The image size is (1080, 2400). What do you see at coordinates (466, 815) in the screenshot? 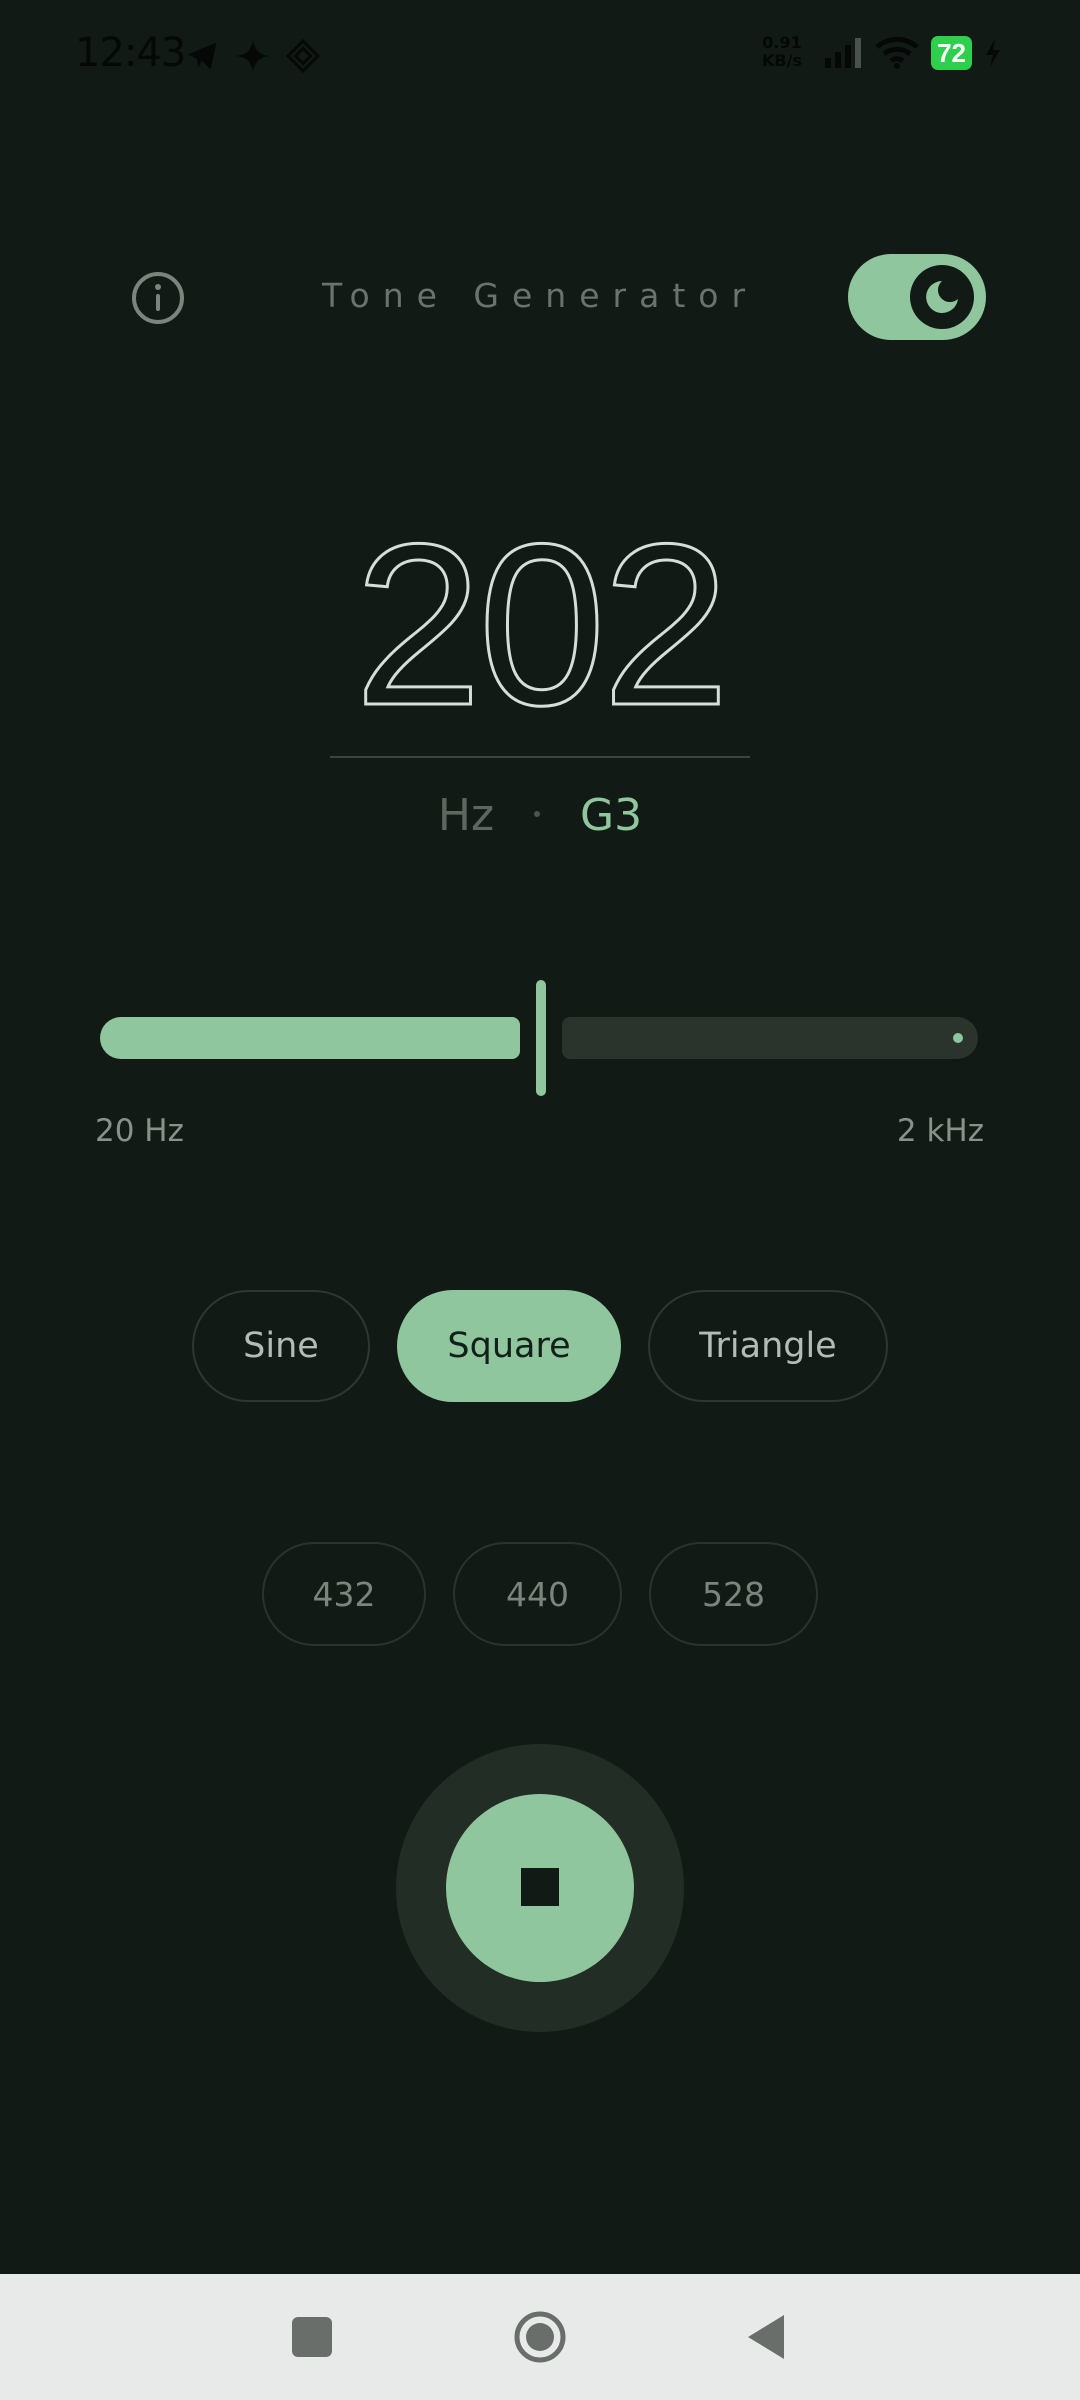
I see `frequency-unit: Hz` at bounding box center [466, 815].